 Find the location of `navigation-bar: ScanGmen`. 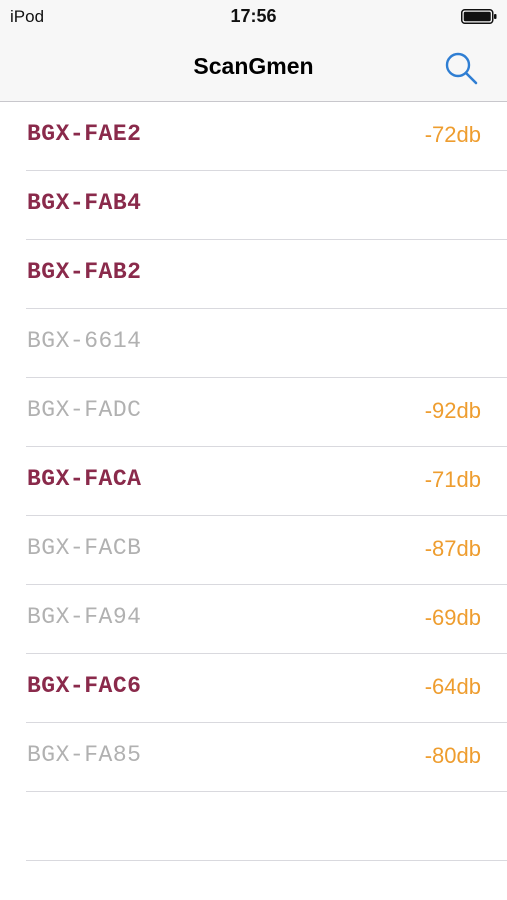

navigation-bar: ScanGmen is located at coordinates (253, 68).